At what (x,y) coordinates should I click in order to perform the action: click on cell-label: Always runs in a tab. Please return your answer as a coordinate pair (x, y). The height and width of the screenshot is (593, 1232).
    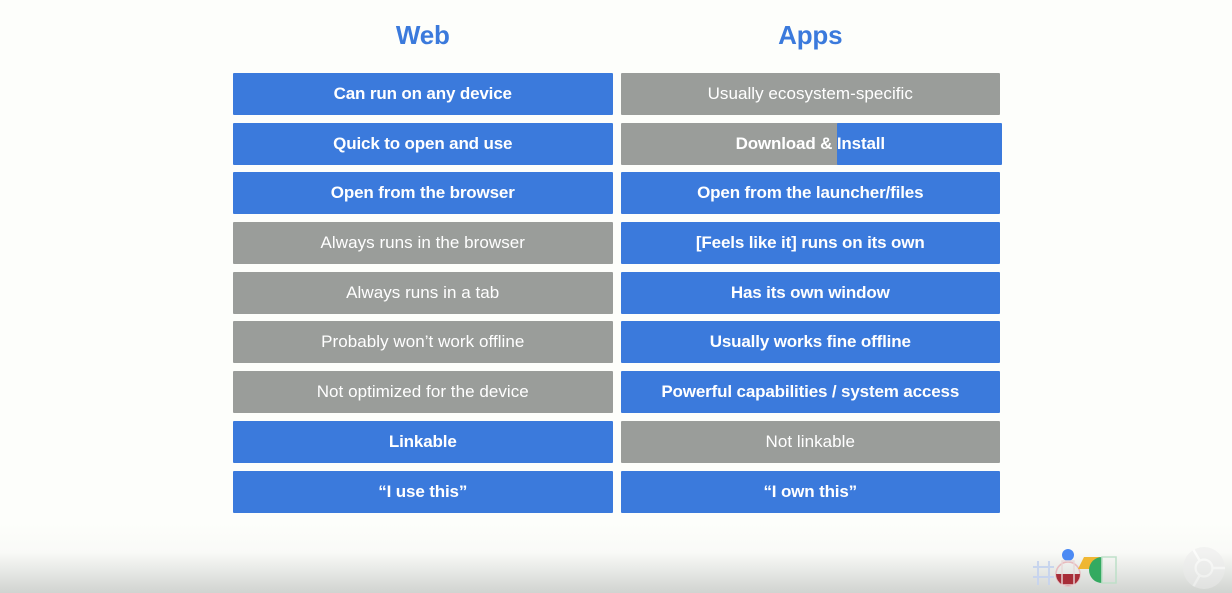
    Looking at the image, I should click on (423, 292).